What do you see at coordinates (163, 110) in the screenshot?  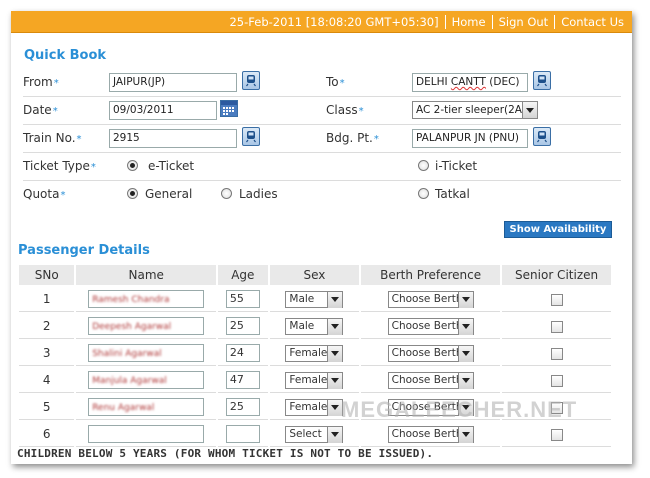 I see `journey-date-input: 09/03/2011` at bounding box center [163, 110].